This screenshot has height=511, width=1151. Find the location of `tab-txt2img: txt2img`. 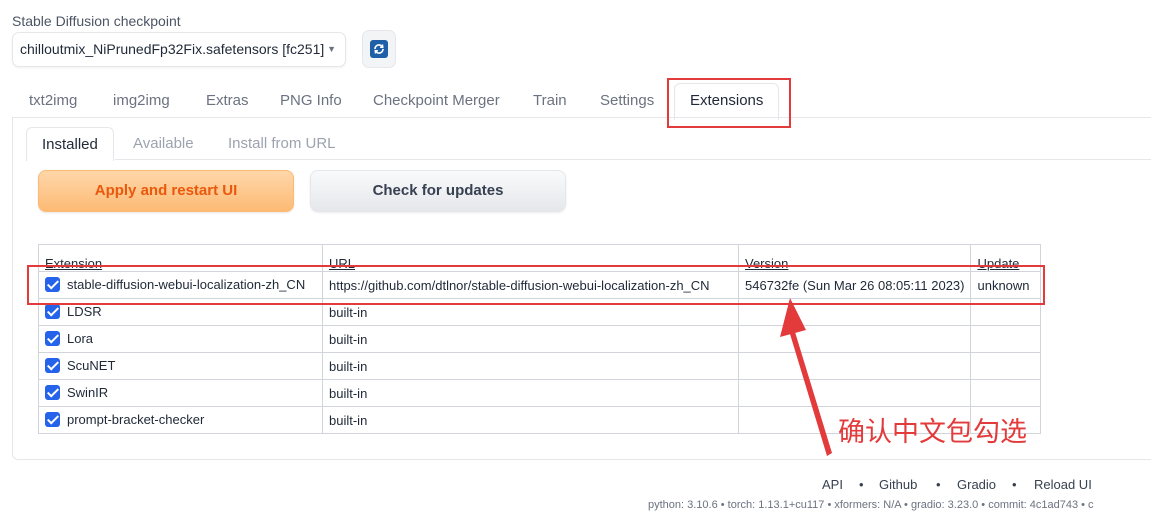

tab-txt2img: txt2img is located at coordinates (53, 101).